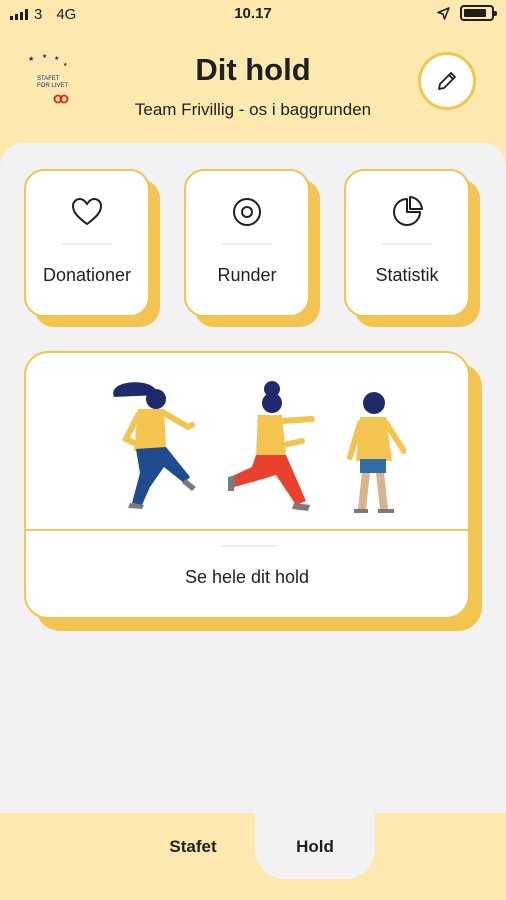 The height and width of the screenshot is (900, 506). I want to click on location-arrow-icon, so click(443, 13).